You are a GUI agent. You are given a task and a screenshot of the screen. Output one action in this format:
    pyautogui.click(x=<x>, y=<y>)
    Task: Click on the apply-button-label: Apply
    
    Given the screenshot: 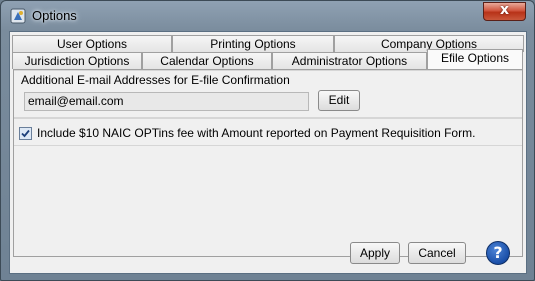 What is the action you would take?
    pyautogui.click(x=375, y=253)
    